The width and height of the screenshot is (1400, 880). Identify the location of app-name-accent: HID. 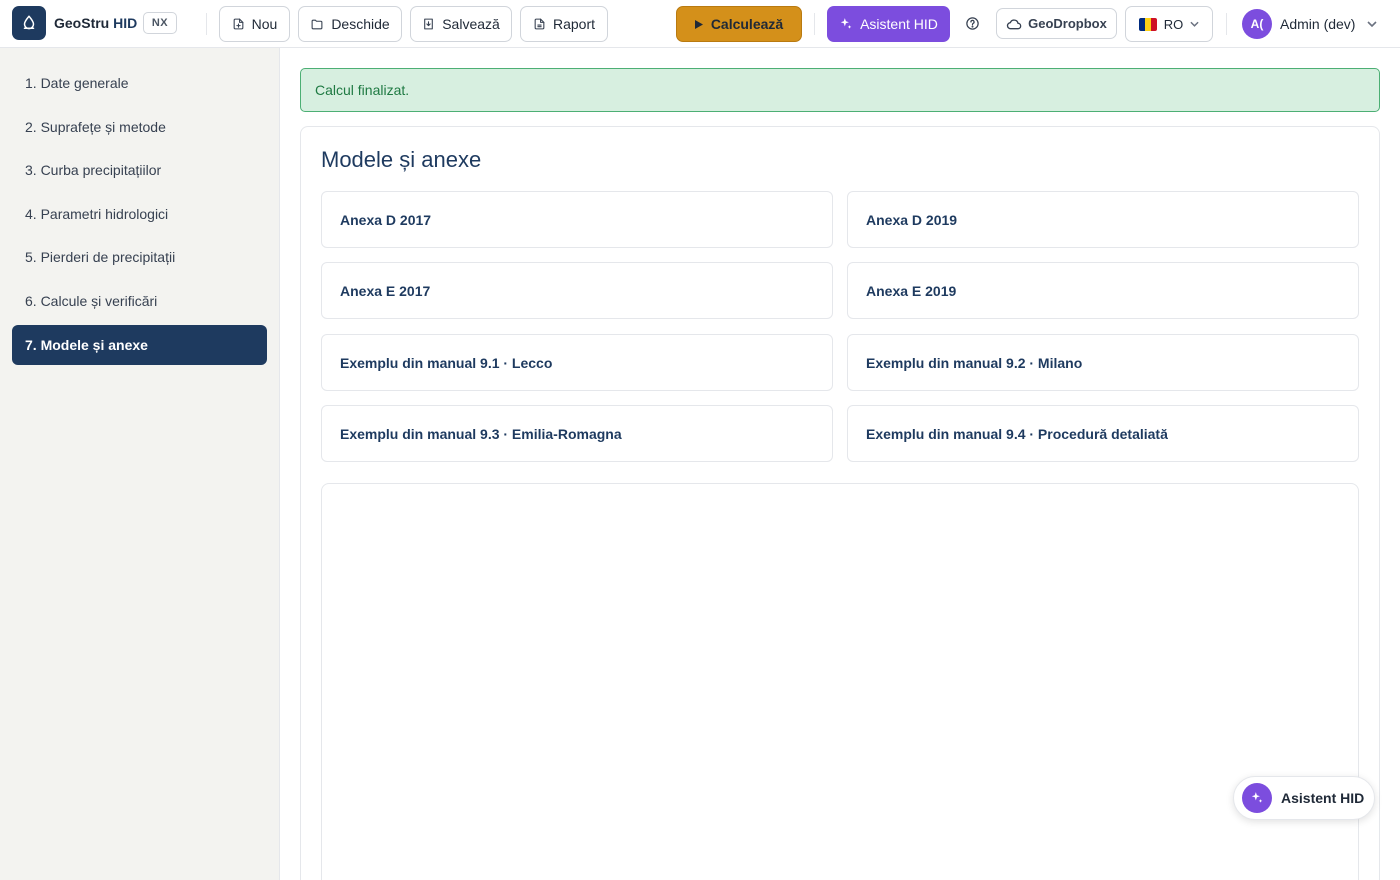
(125, 23).